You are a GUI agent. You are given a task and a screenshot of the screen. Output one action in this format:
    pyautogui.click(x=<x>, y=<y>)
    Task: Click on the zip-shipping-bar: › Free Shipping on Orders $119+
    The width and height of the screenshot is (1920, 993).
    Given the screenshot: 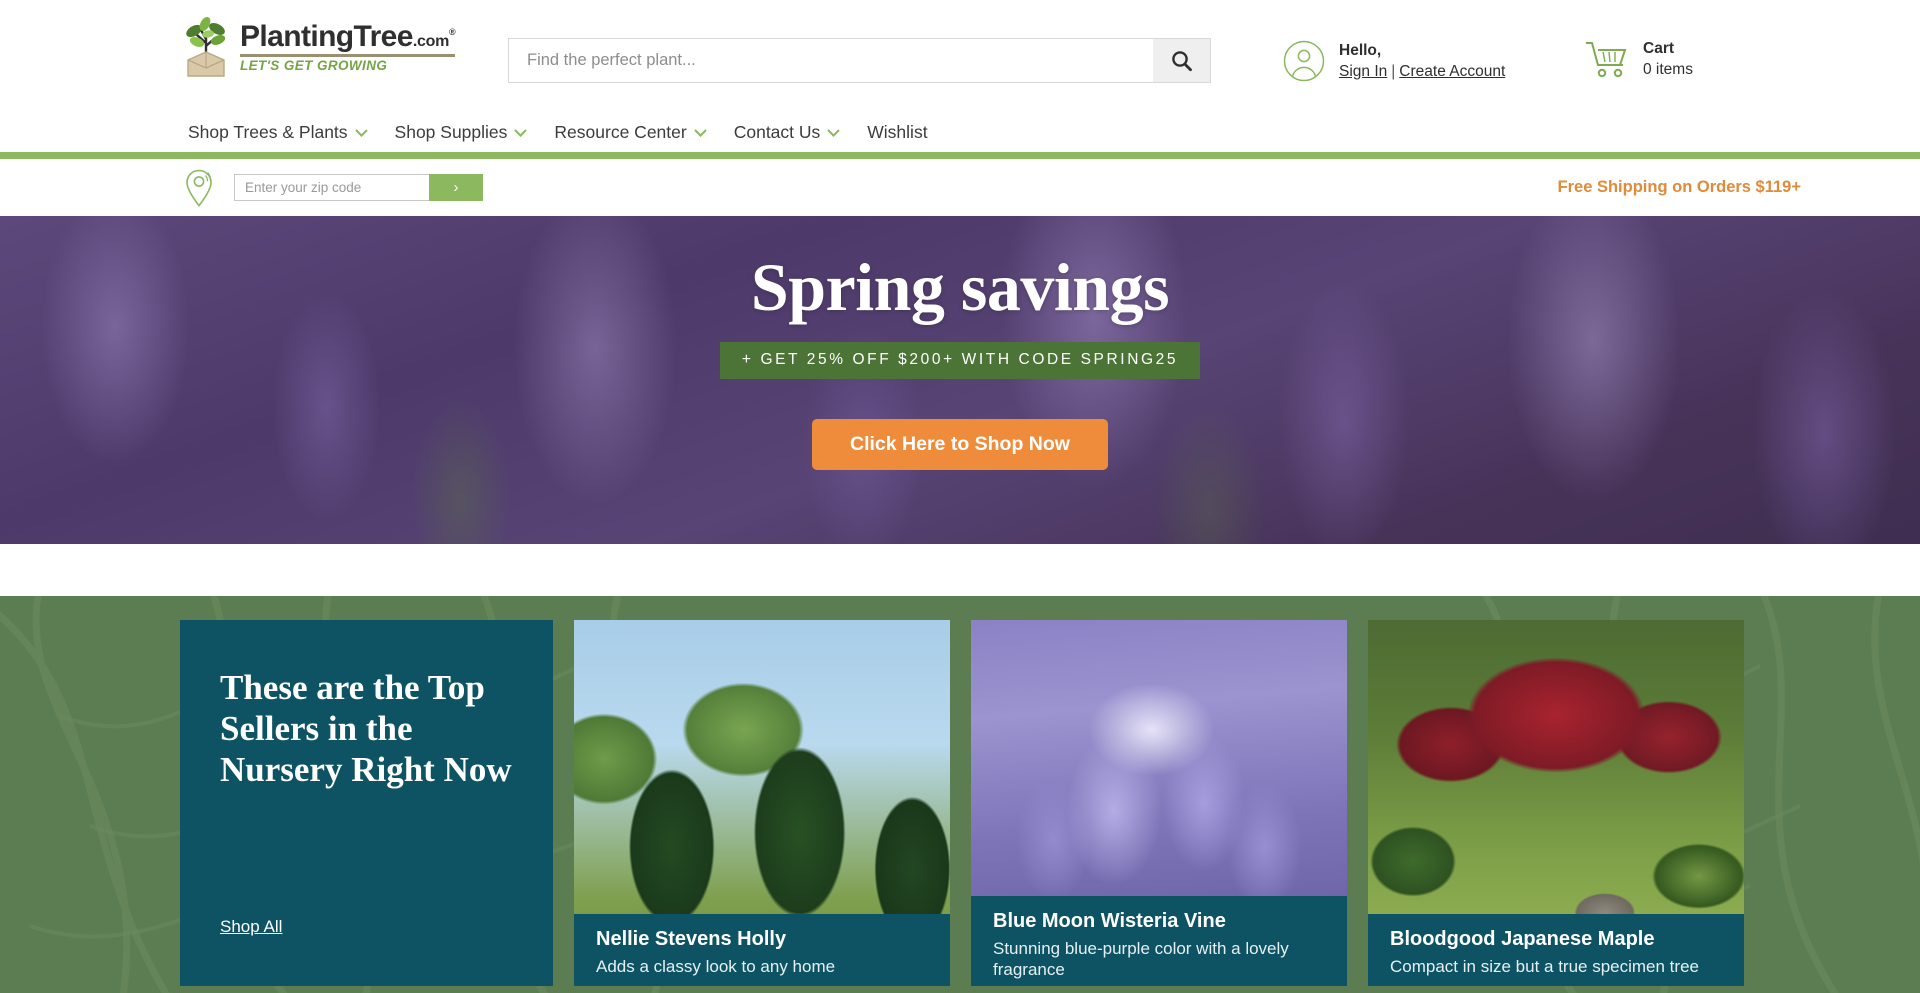 What is the action you would take?
    pyautogui.click(x=960, y=187)
    